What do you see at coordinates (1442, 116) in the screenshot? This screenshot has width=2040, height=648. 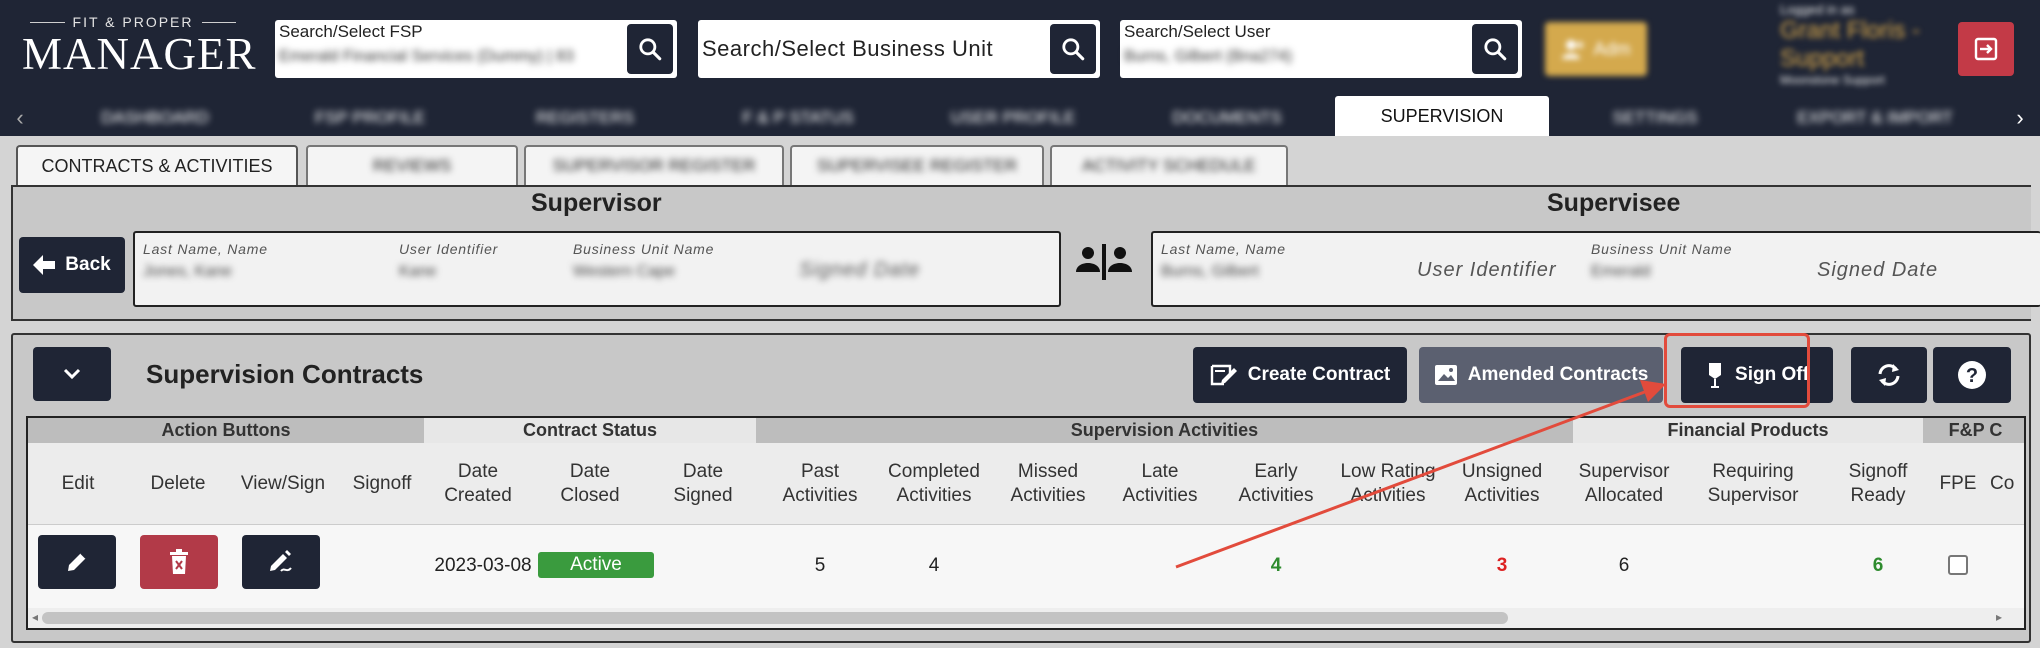 I see `nav-item-supervision: SUPERVISION` at bounding box center [1442, 116].